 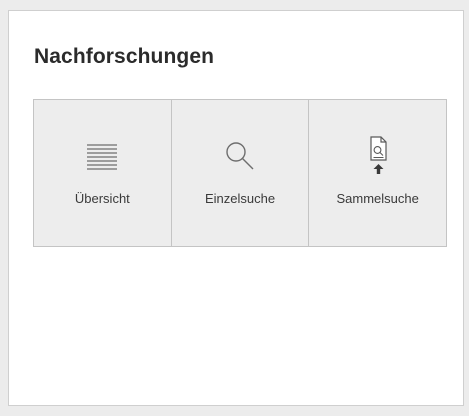 I want to click on tile-uebersicht: Übersicht, so click(x=103, y=173).